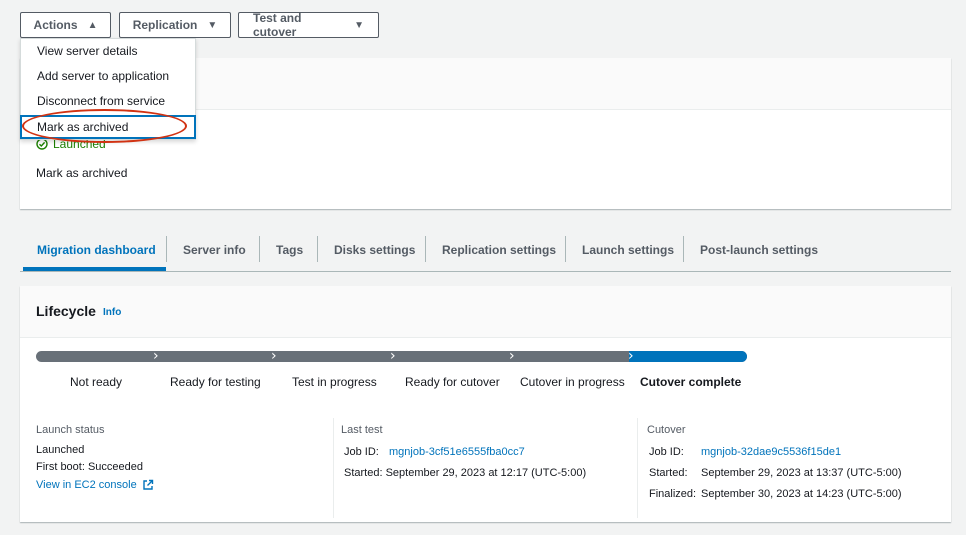  I want to click on actions-button: Actions ▲, so click(65, 25).